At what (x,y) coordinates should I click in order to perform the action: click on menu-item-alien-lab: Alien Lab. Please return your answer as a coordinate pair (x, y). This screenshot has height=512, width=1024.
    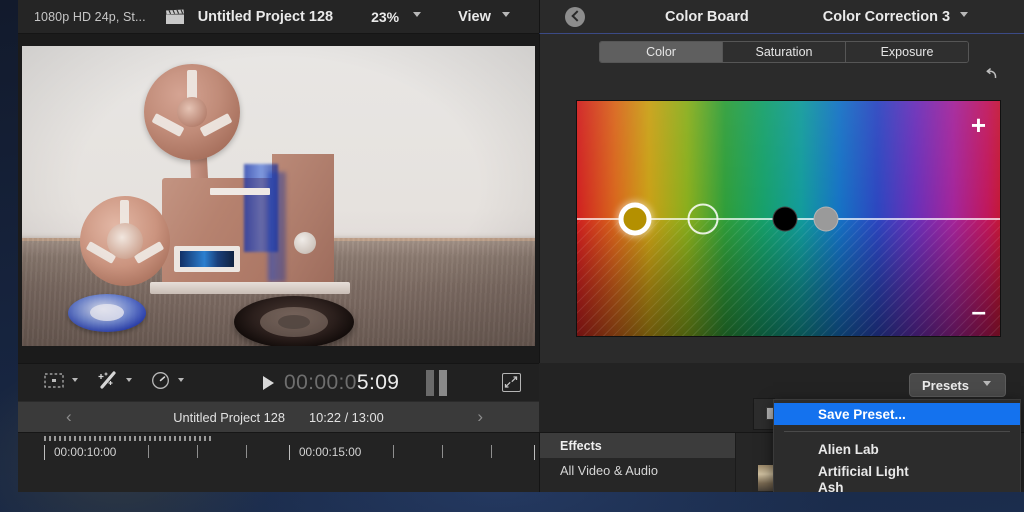
    Looking at the image, I should click on (897, 449).